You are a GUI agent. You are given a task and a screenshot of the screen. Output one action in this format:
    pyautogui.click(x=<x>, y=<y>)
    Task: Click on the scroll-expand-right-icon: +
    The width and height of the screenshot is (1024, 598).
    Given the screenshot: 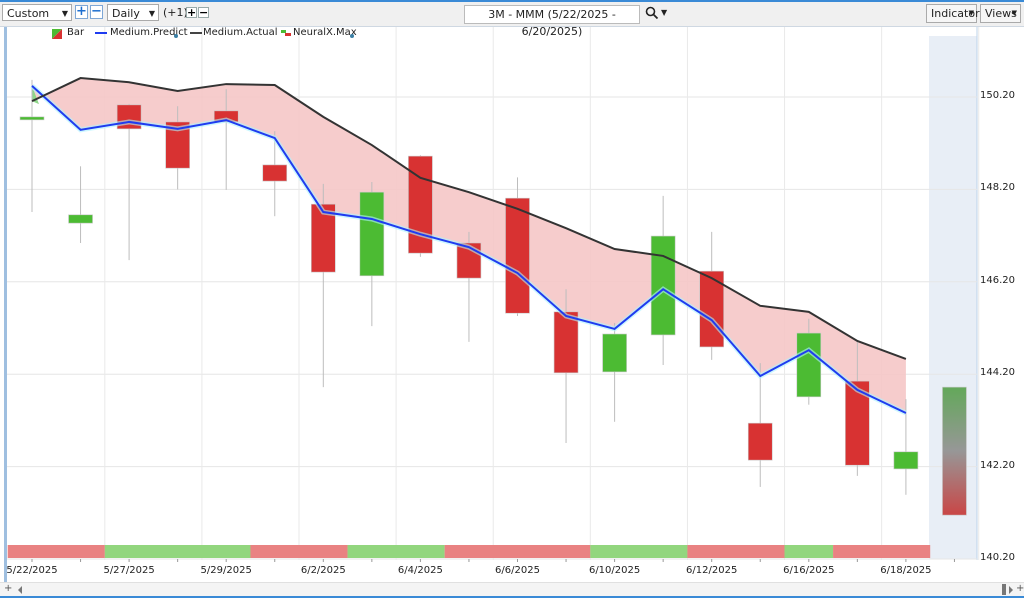 What is the action you would take?
    pyautogui.click(x=1020, y=588)
    